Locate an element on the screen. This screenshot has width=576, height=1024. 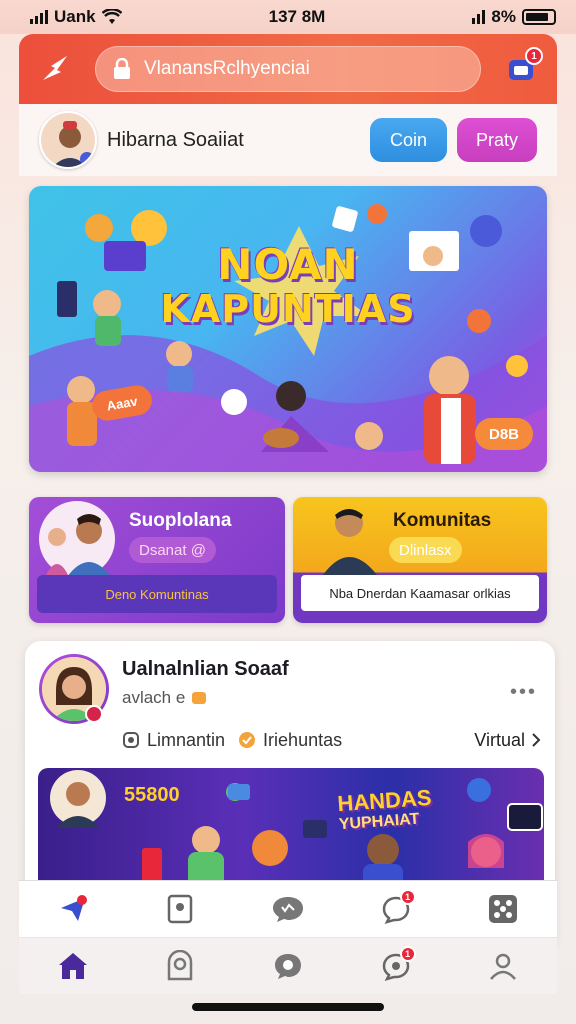
tab-chat is located at coordinates (288, 909).